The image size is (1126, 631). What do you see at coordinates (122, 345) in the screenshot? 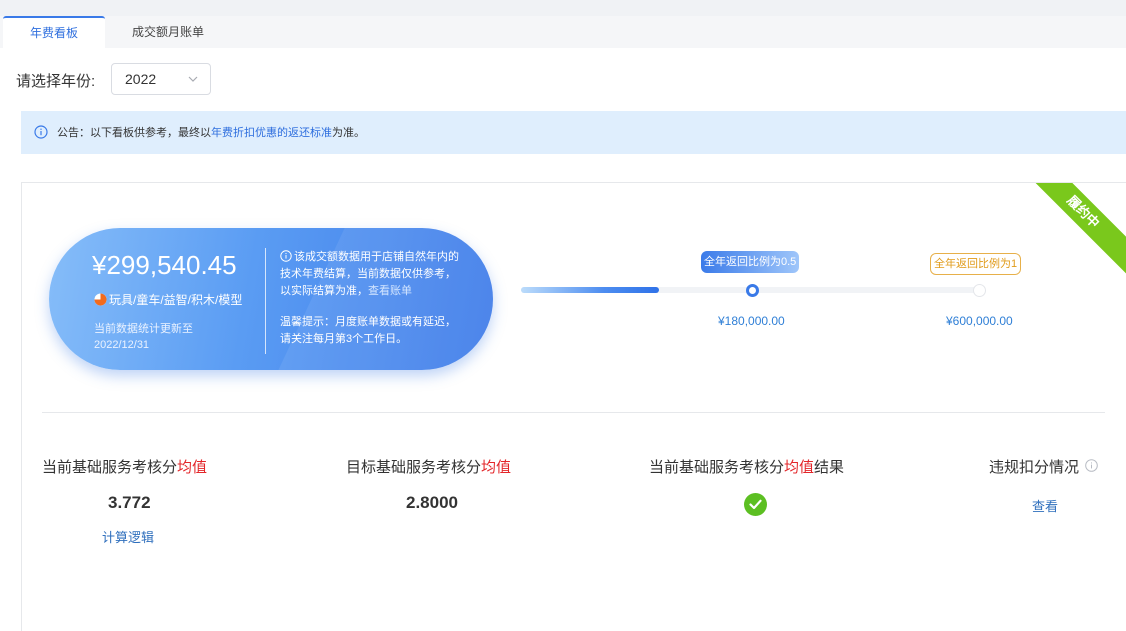
I see `update-date: 2022/12/31` at bounding box center [122, 345].